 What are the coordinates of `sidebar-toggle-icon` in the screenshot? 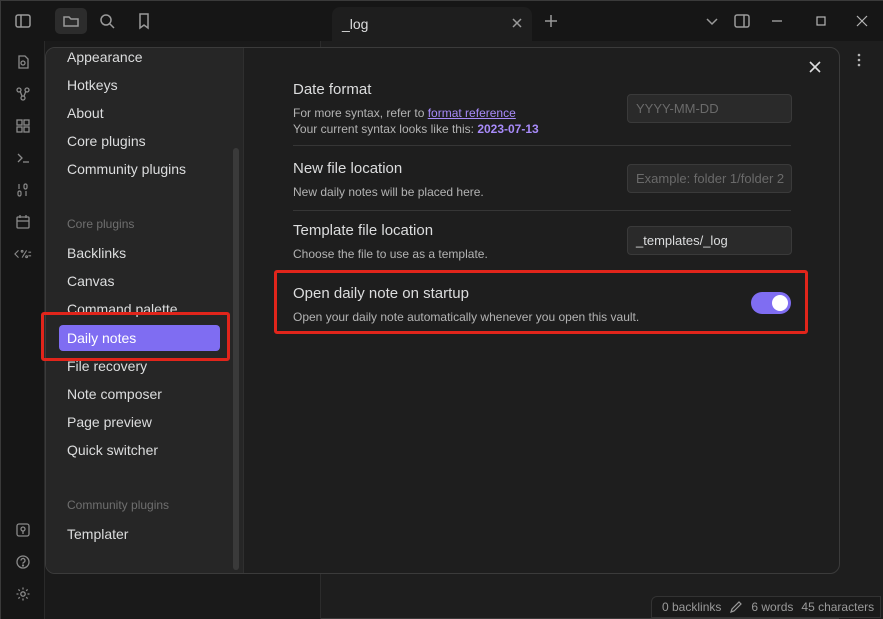 It's located at (23, 21).